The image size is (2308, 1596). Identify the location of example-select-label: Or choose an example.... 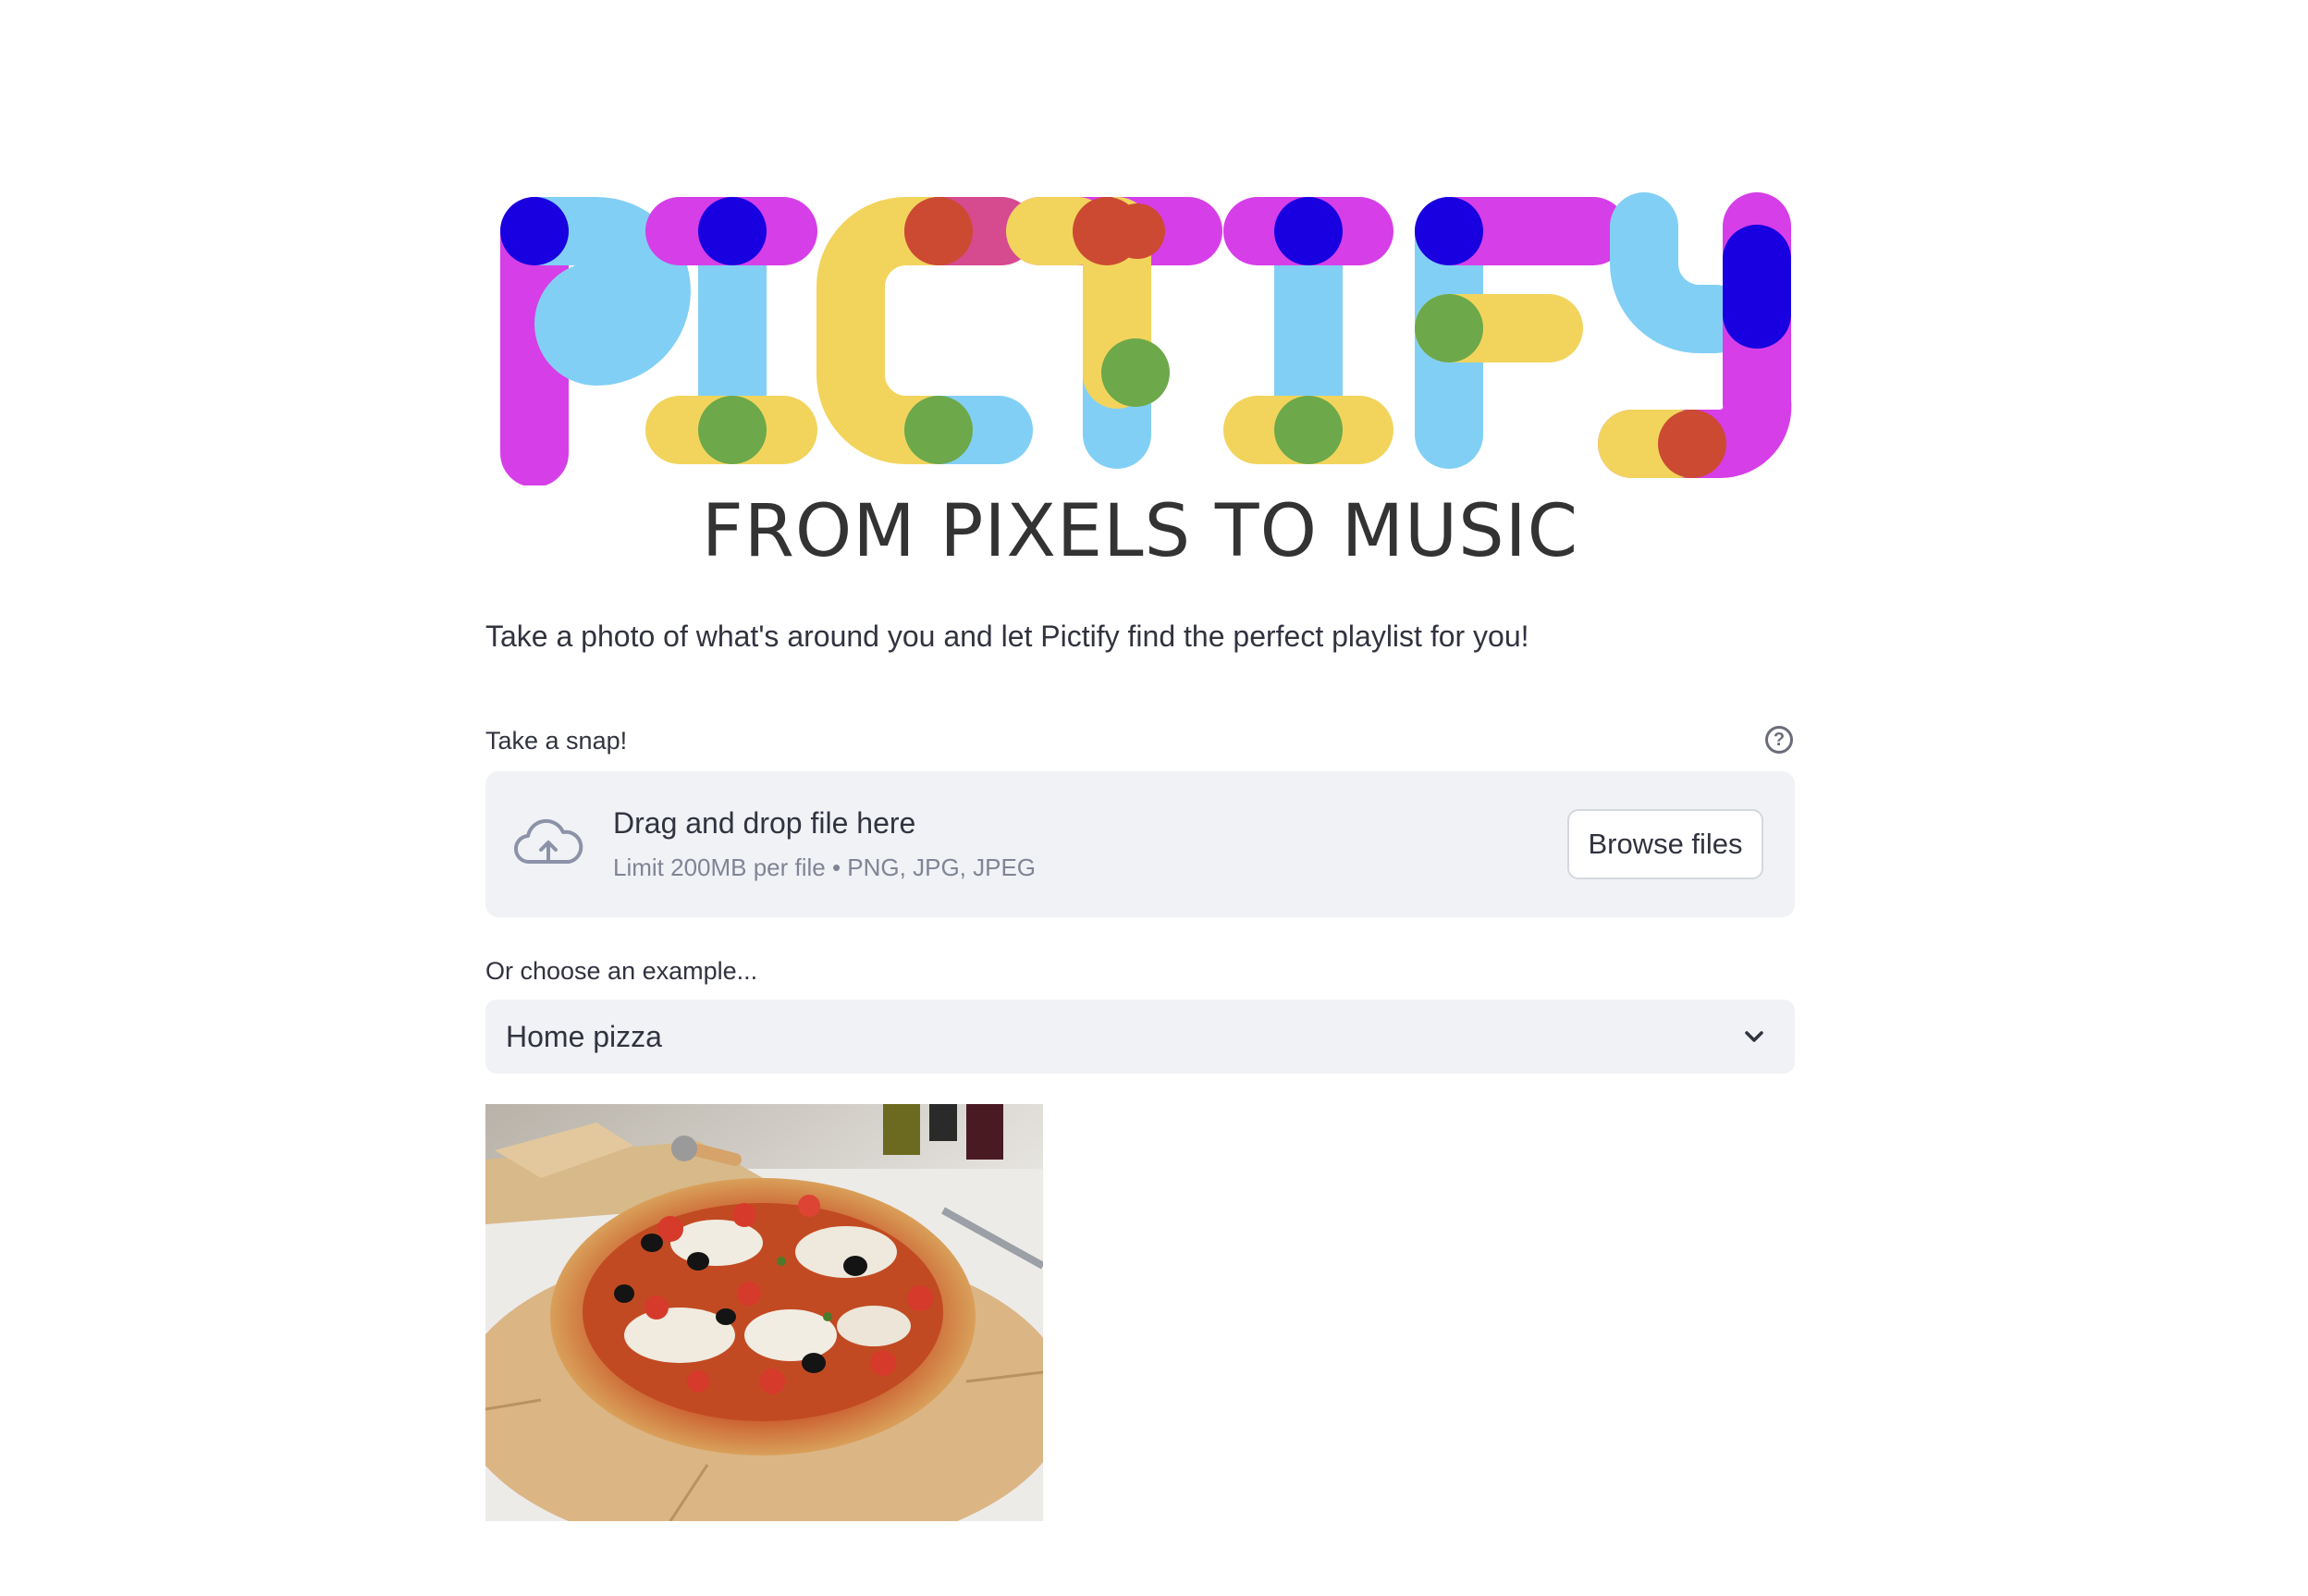
(622, 971).